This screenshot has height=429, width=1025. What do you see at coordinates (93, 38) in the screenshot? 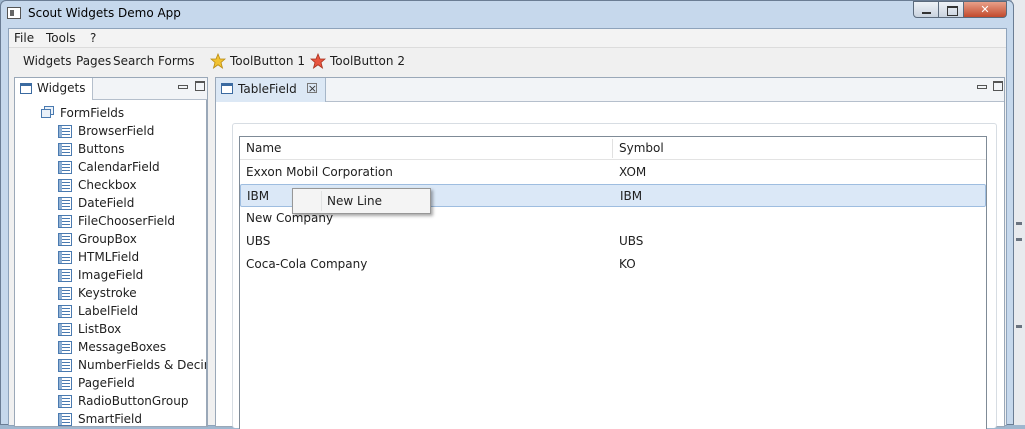
I see `menu-help: ?` at bounding box center [93, 38].